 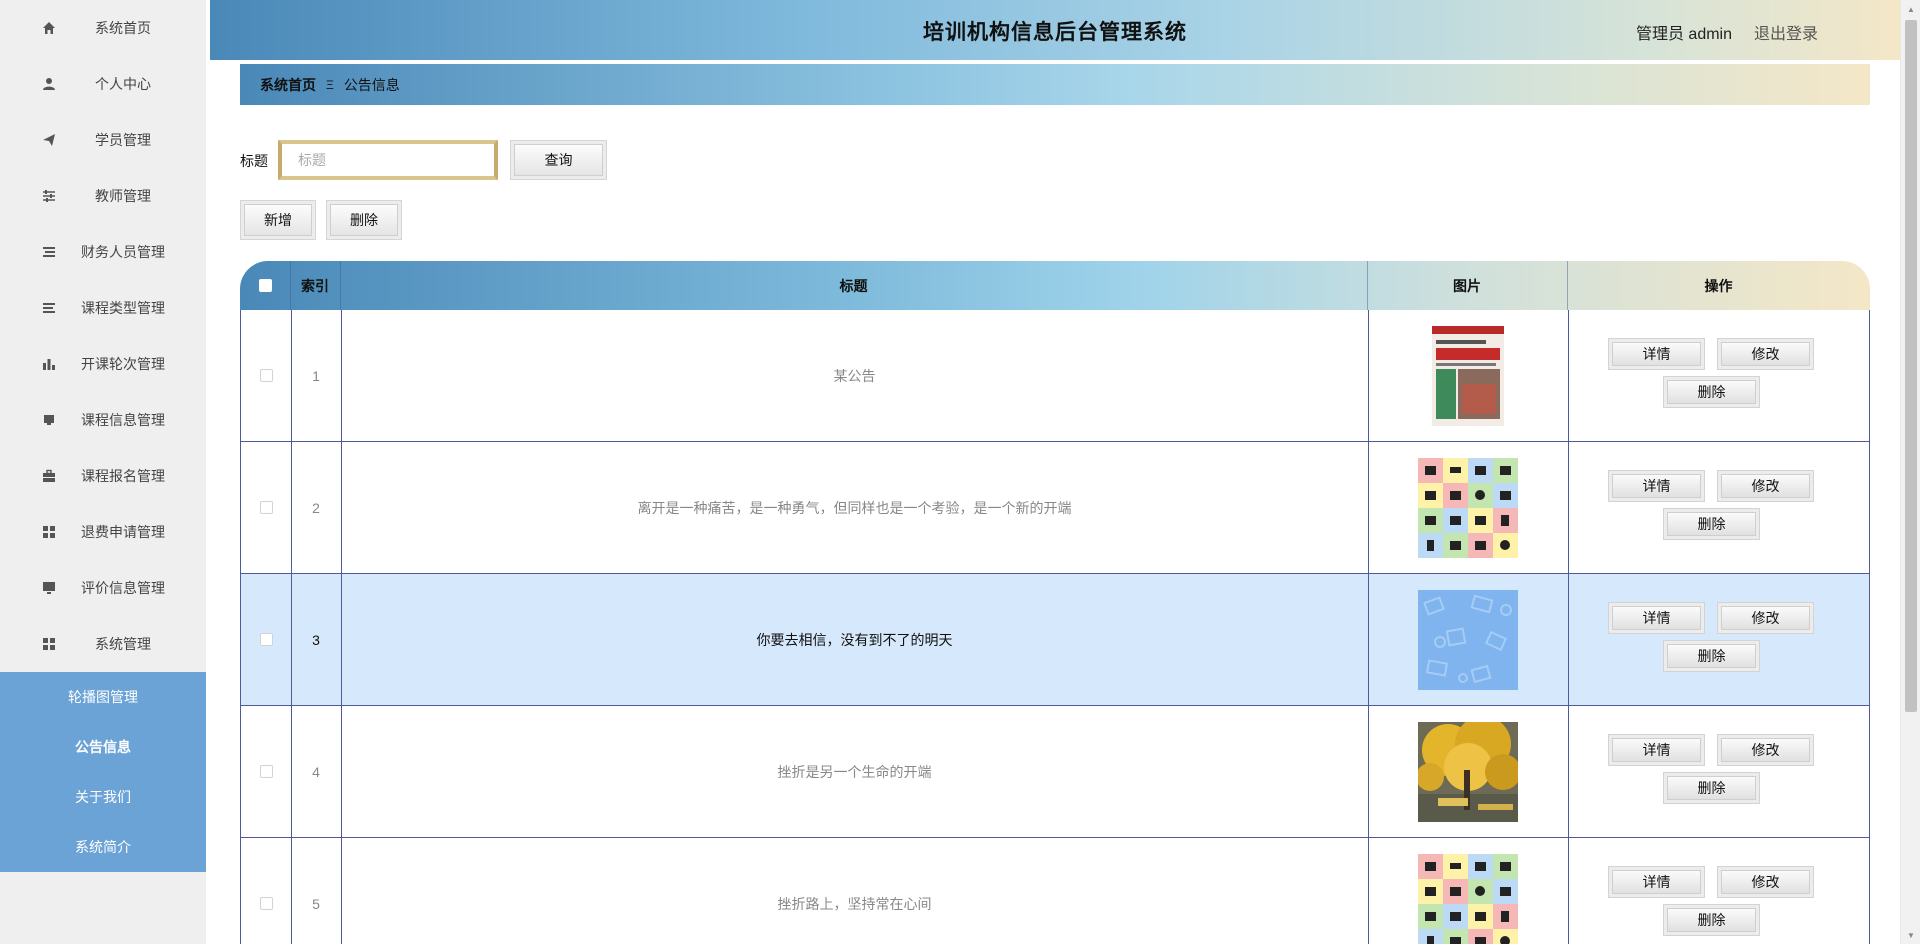 What do you see at coordinates (854, 903) in the screenshot?
I see `row-title: 挫折路上，坚持常在心间` at bounding box center [854, 903].